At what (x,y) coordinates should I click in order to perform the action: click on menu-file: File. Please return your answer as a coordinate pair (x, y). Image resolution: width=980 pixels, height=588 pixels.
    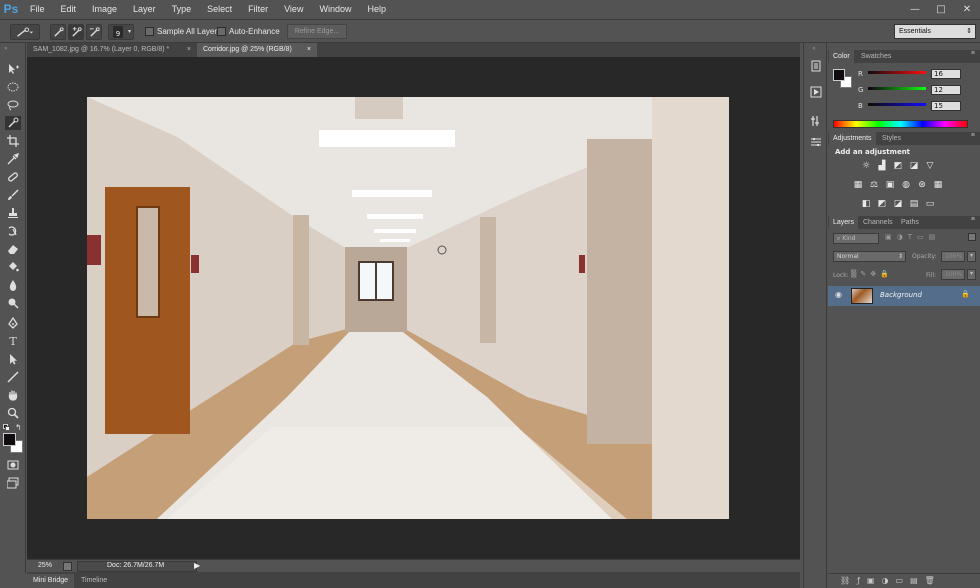
    Looking at the image, I should click on (37, 9).